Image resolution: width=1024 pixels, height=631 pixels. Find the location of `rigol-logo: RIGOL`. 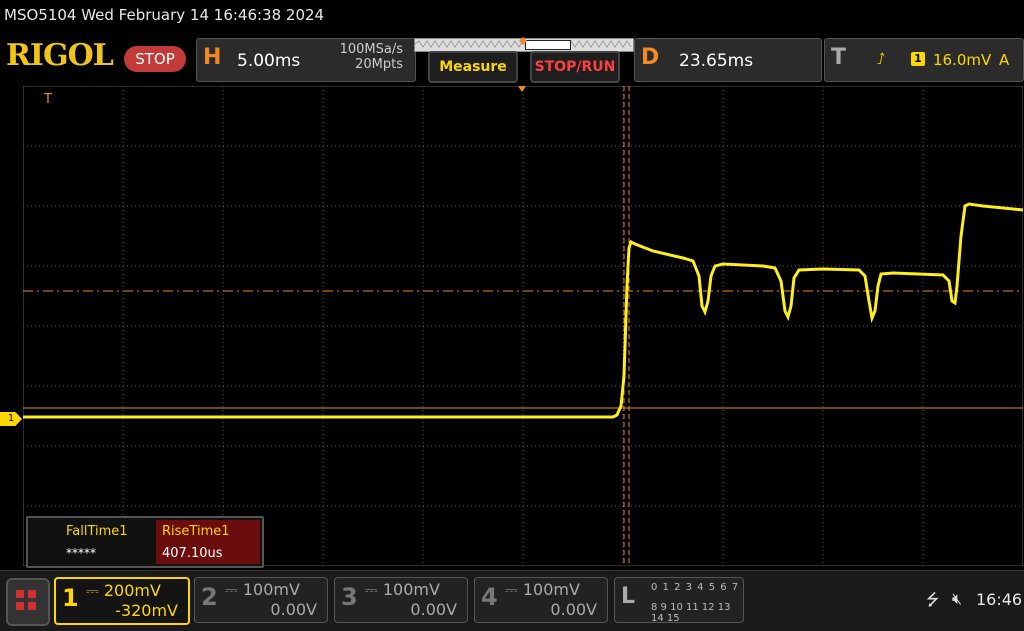

rigol-logo: RIGOL is located at coordinates (60, 55).